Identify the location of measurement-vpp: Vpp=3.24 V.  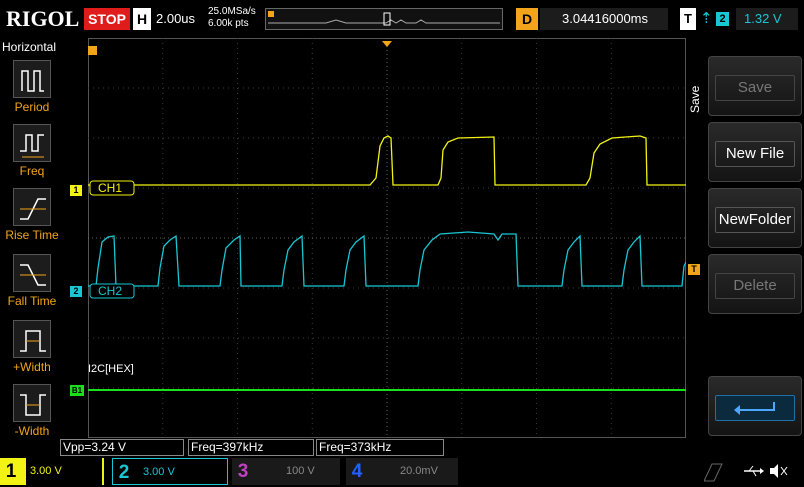
(122, 447).